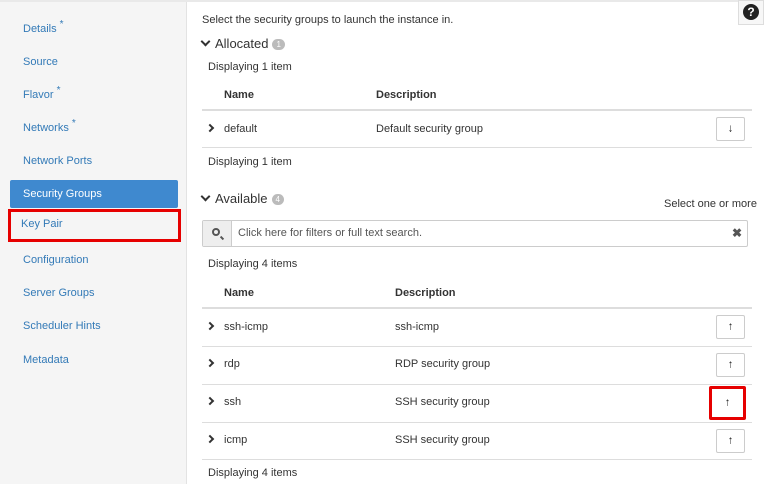  I want to click on nav-flavor: Flavor *, so click(94, 95).